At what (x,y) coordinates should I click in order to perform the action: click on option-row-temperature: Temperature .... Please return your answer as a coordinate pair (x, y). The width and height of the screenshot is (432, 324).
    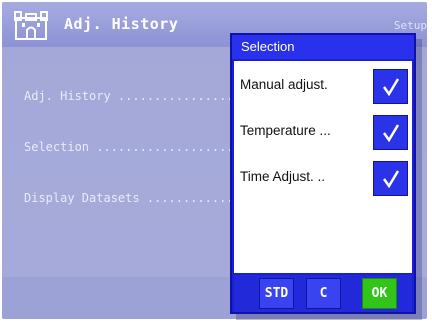
    Looking at the image, I should click on (323, 133).